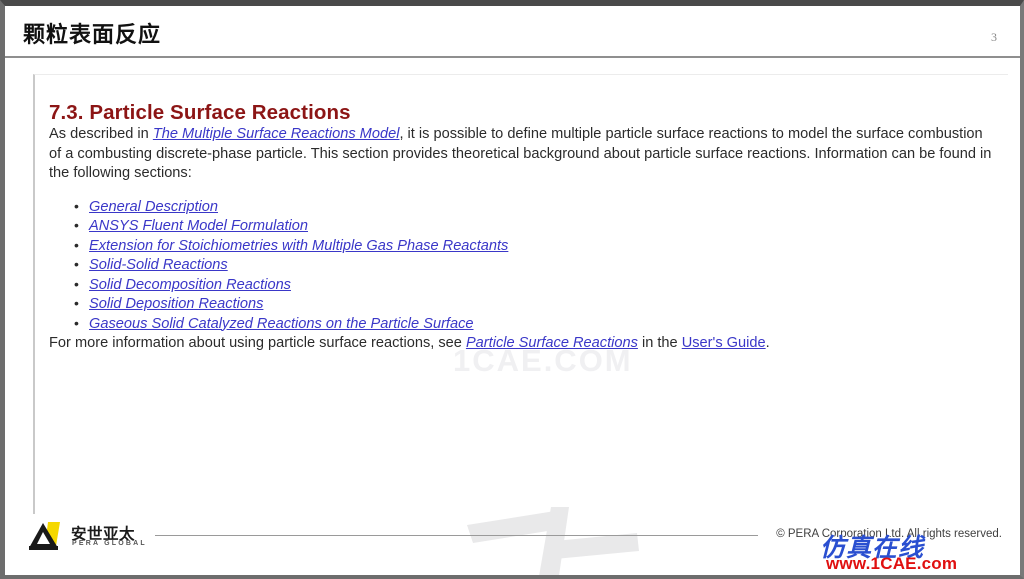  Describe the element at coordinates (767, 343) in the screenshot. I see `outro-text-after: .` at that location.